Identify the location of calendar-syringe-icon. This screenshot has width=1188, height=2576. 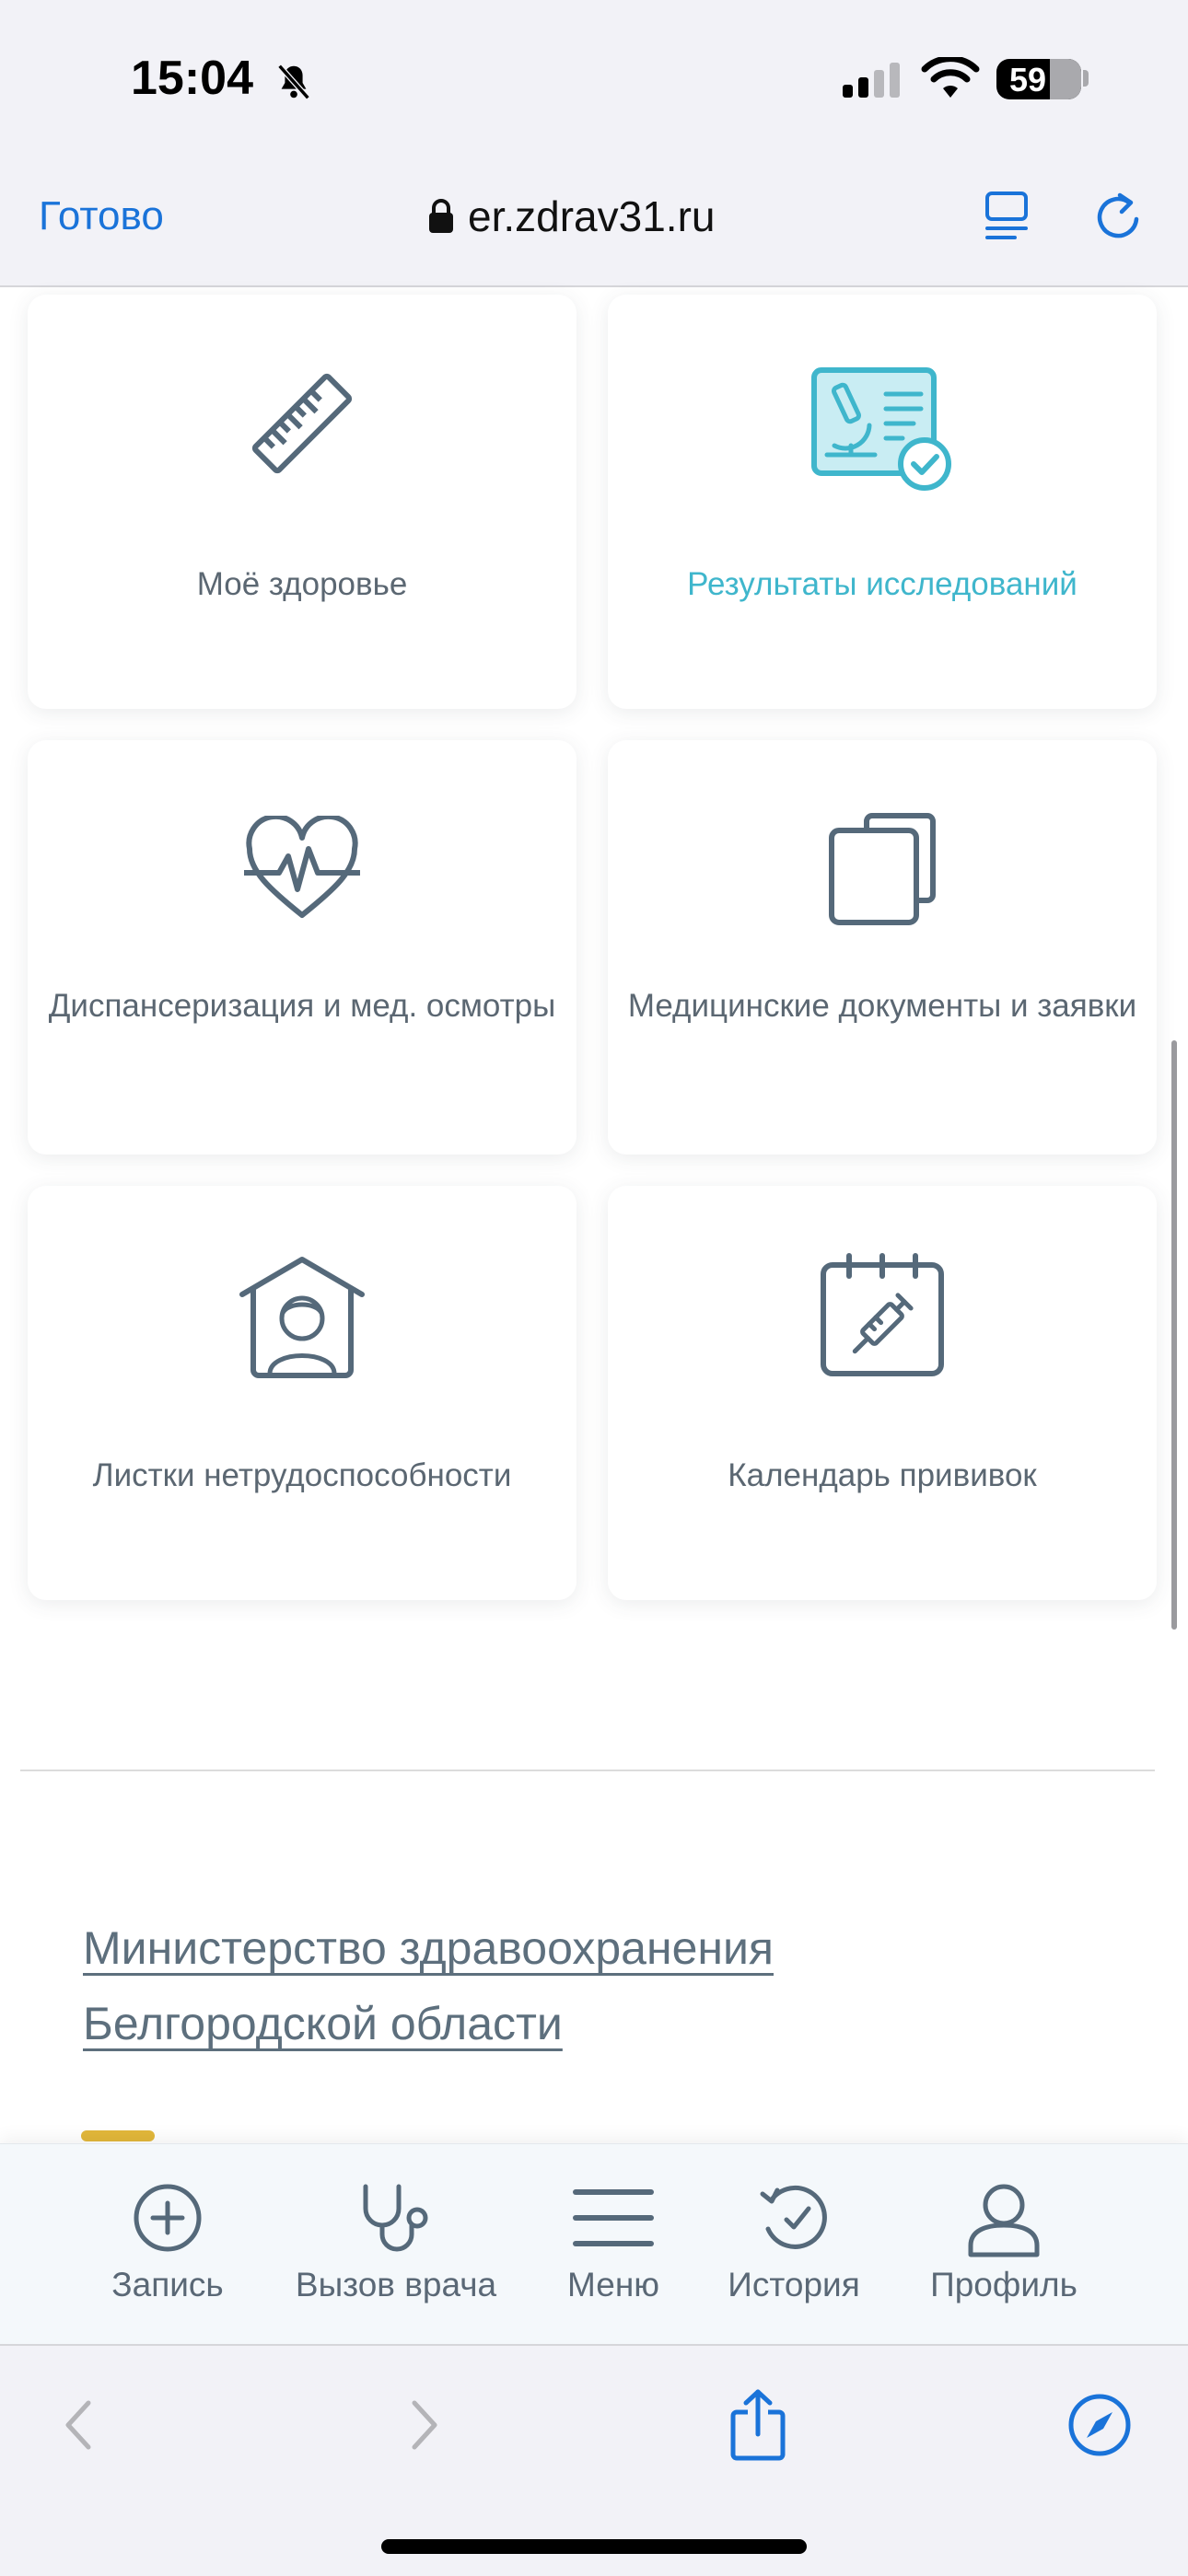
(882, 1314).